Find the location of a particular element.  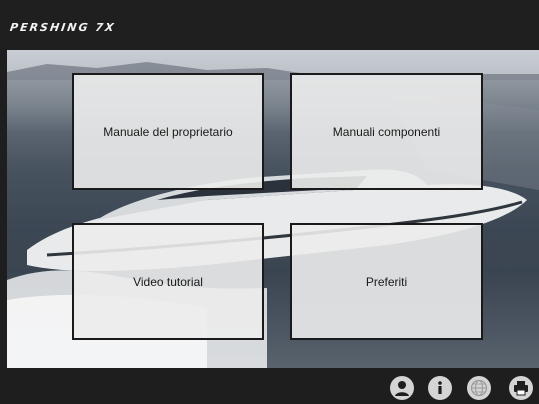

owners-manual-label: Manuale del proprietario is located at coordinates (168, 131).